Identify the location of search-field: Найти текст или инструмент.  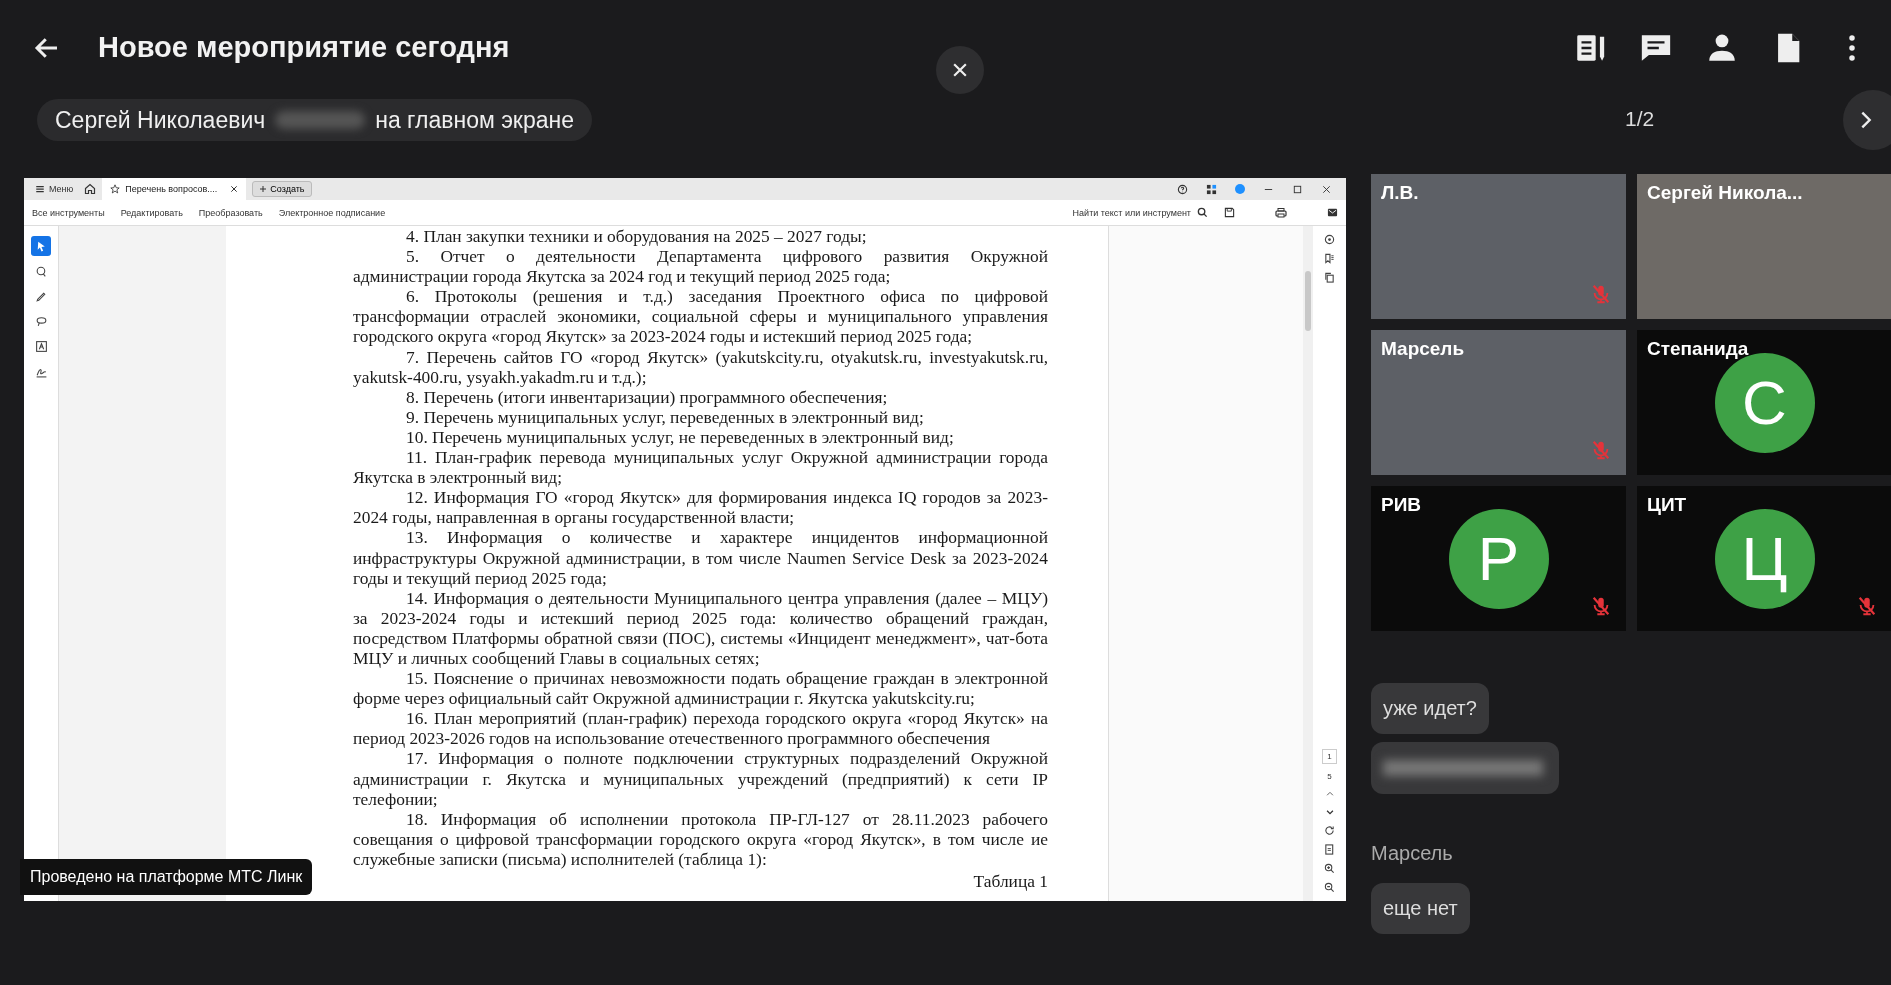
(1136, 212).